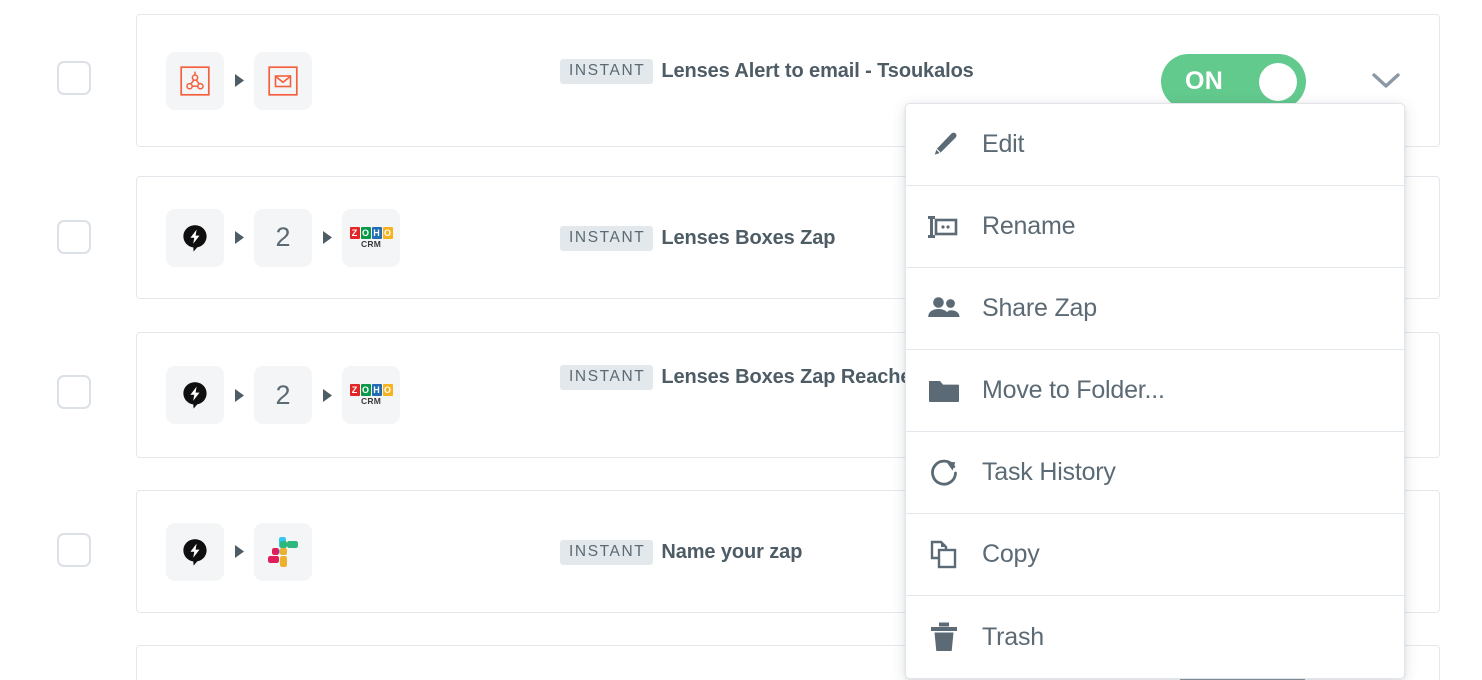 Image resolution: width=1482 pixels, height=680 pixels. What do you see at coordinates (944, 145) in the screenshot?
I see `pencil-icon` at bounding box center [944, 145].